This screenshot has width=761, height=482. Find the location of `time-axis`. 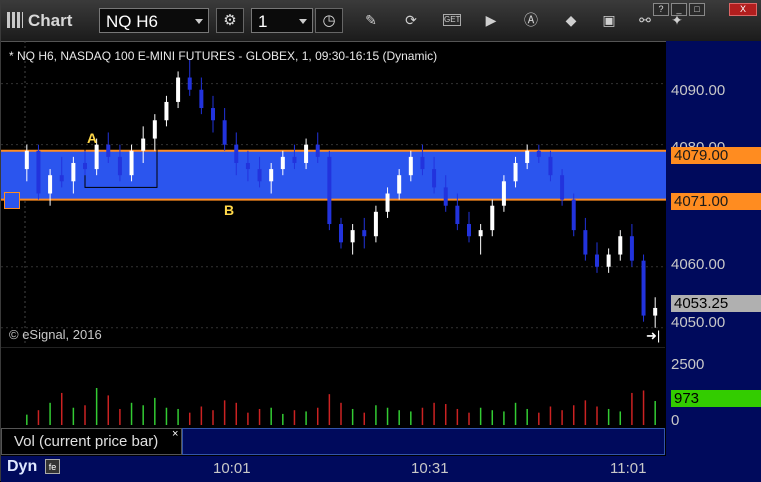

time-axis is located at coordinates (381, 469).